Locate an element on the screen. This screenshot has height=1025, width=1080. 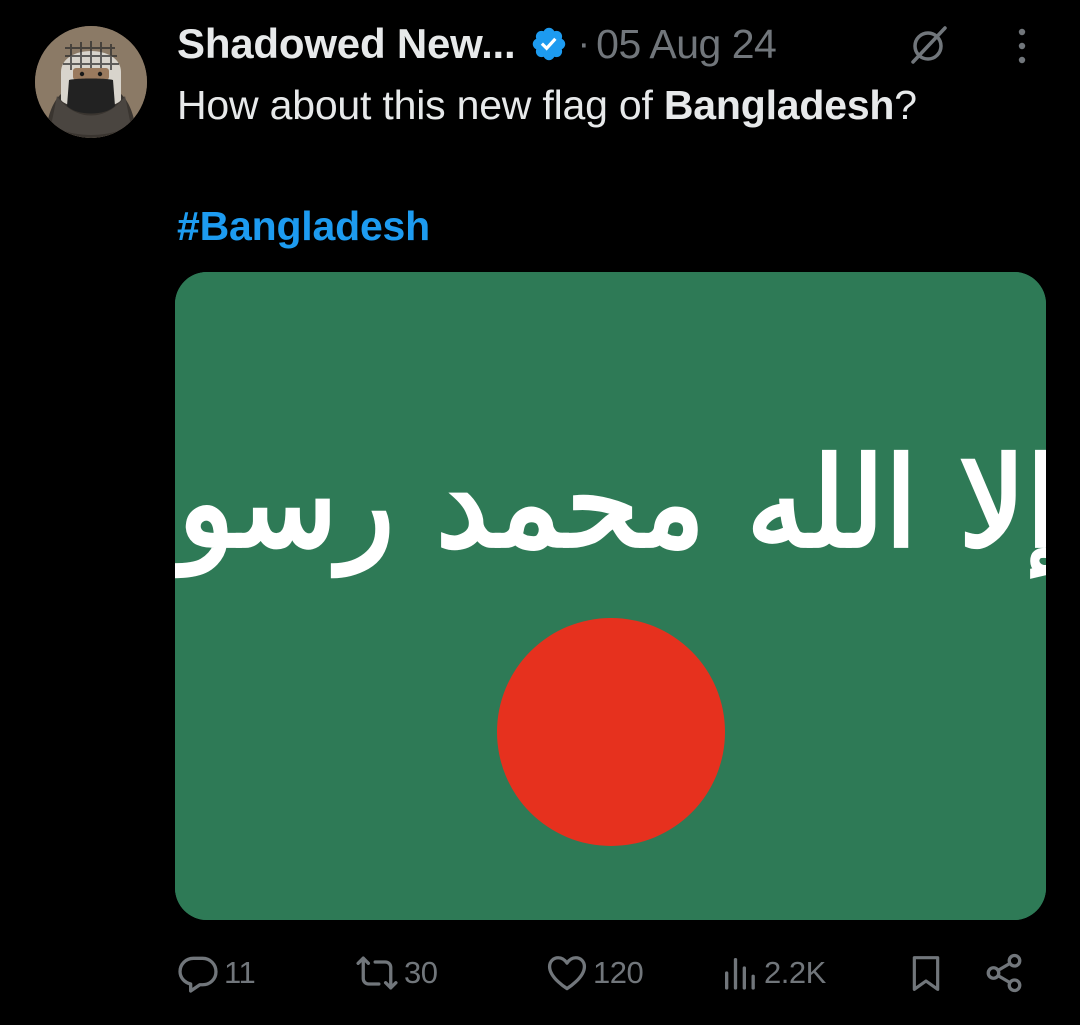
repost-icon is located at coordinates (377, 973).